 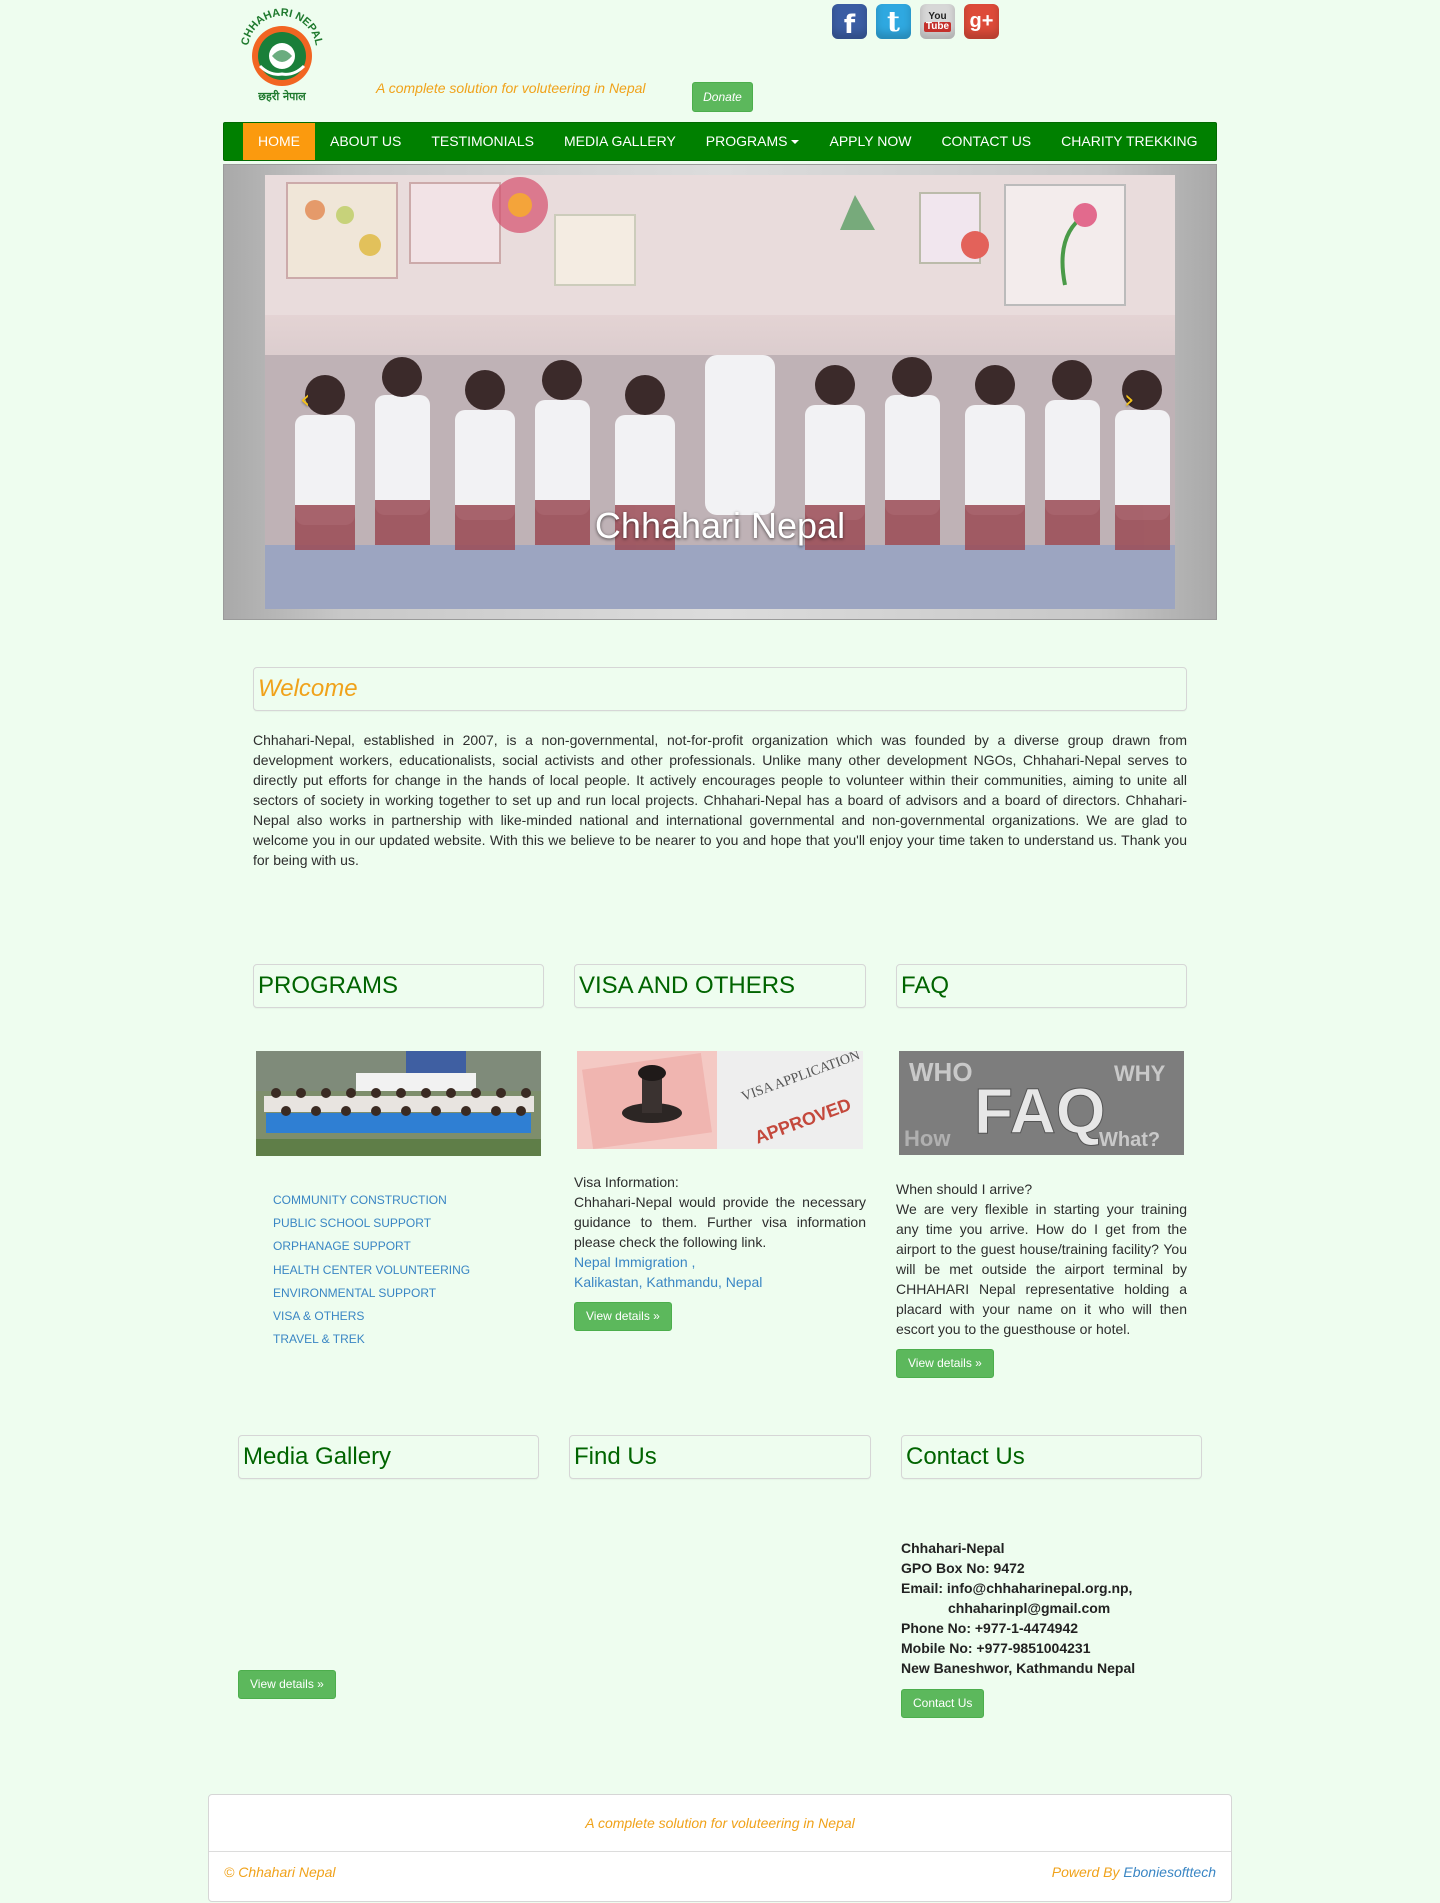 I want to click on nav-about-us: ABOUT US, so click(x=365, y=141).